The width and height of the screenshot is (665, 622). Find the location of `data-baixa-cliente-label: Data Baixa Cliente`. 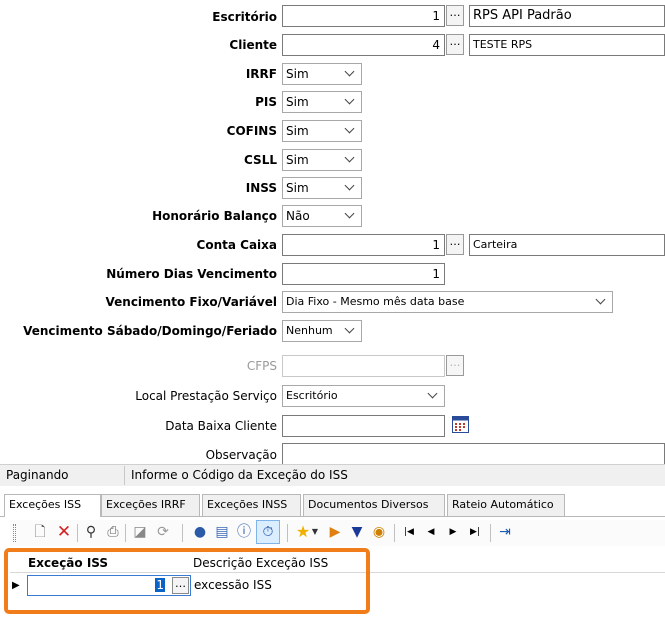

data-baixa-cliente-label: Data Baixa Cliente is located at coordinates (221, 426).